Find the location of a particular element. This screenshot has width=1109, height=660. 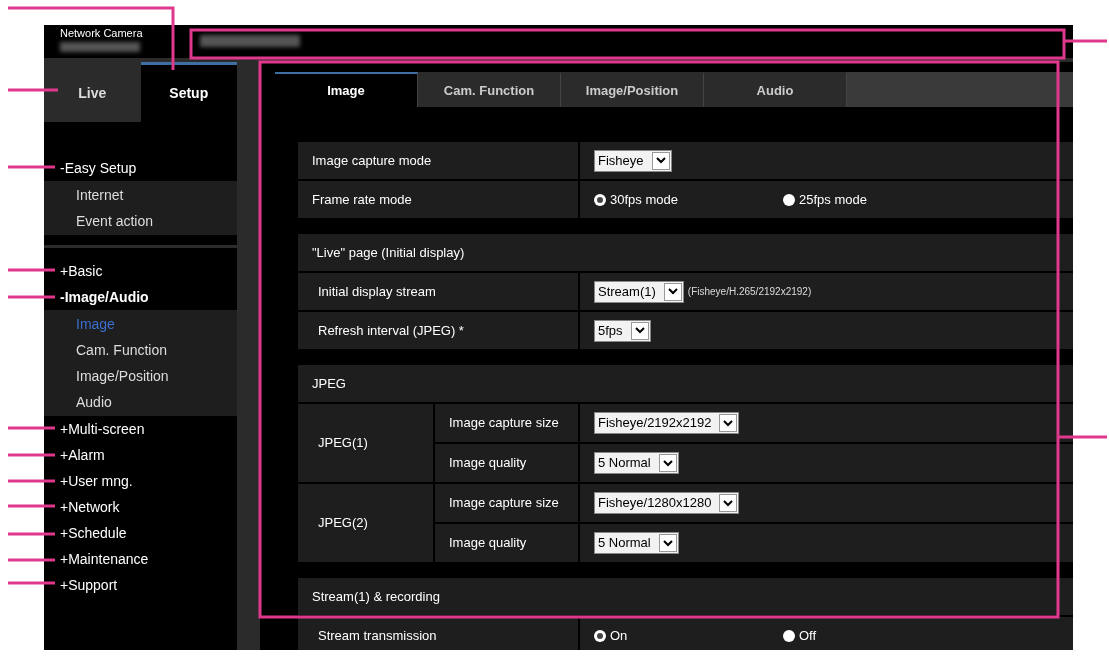

field-label: Refresh interval (JPEG) * is located at coordinates (391, 330).